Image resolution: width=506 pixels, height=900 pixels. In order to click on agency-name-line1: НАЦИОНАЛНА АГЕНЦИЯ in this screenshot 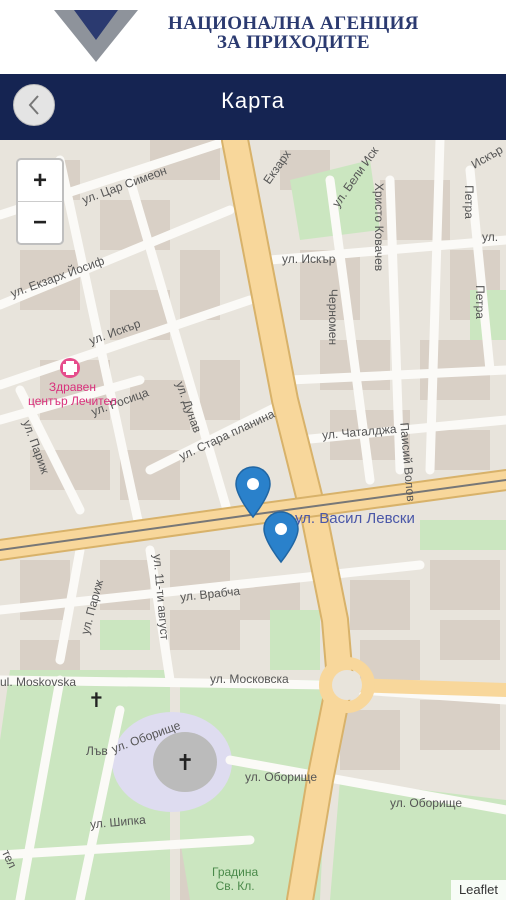, I will do `click(293, 23)`.